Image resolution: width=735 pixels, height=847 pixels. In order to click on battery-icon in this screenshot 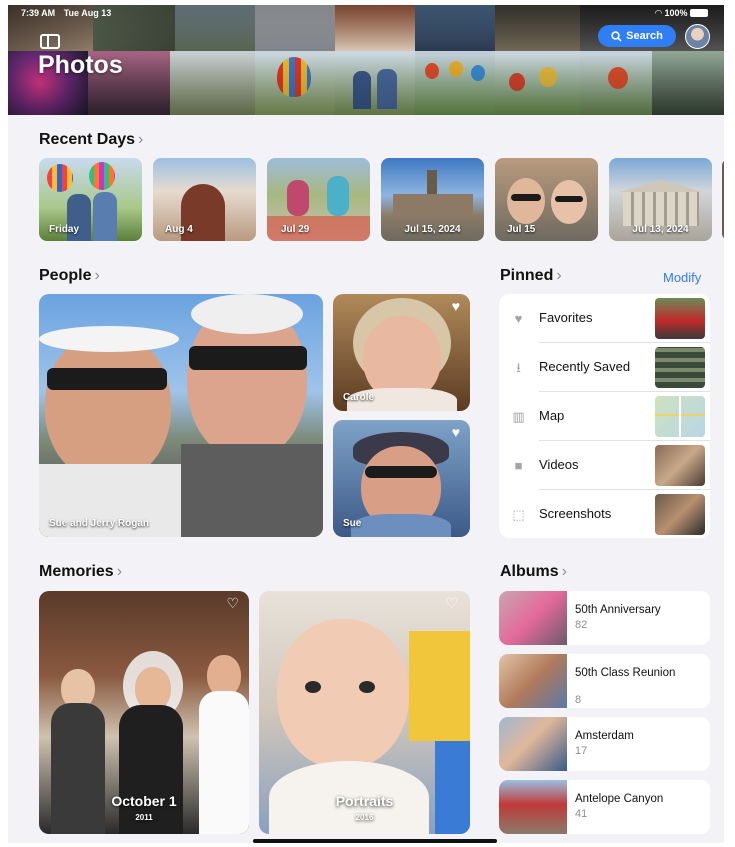, I will do `click(698, 13)`.